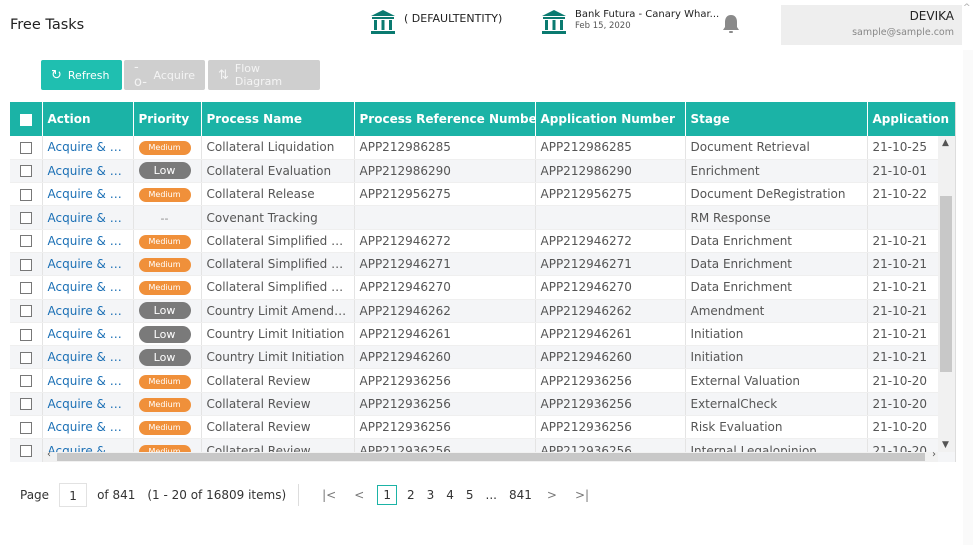  Describe the element at coordinates (49, 454) in the screenshot. I see `scroll-left-icon: ‹` at that location.